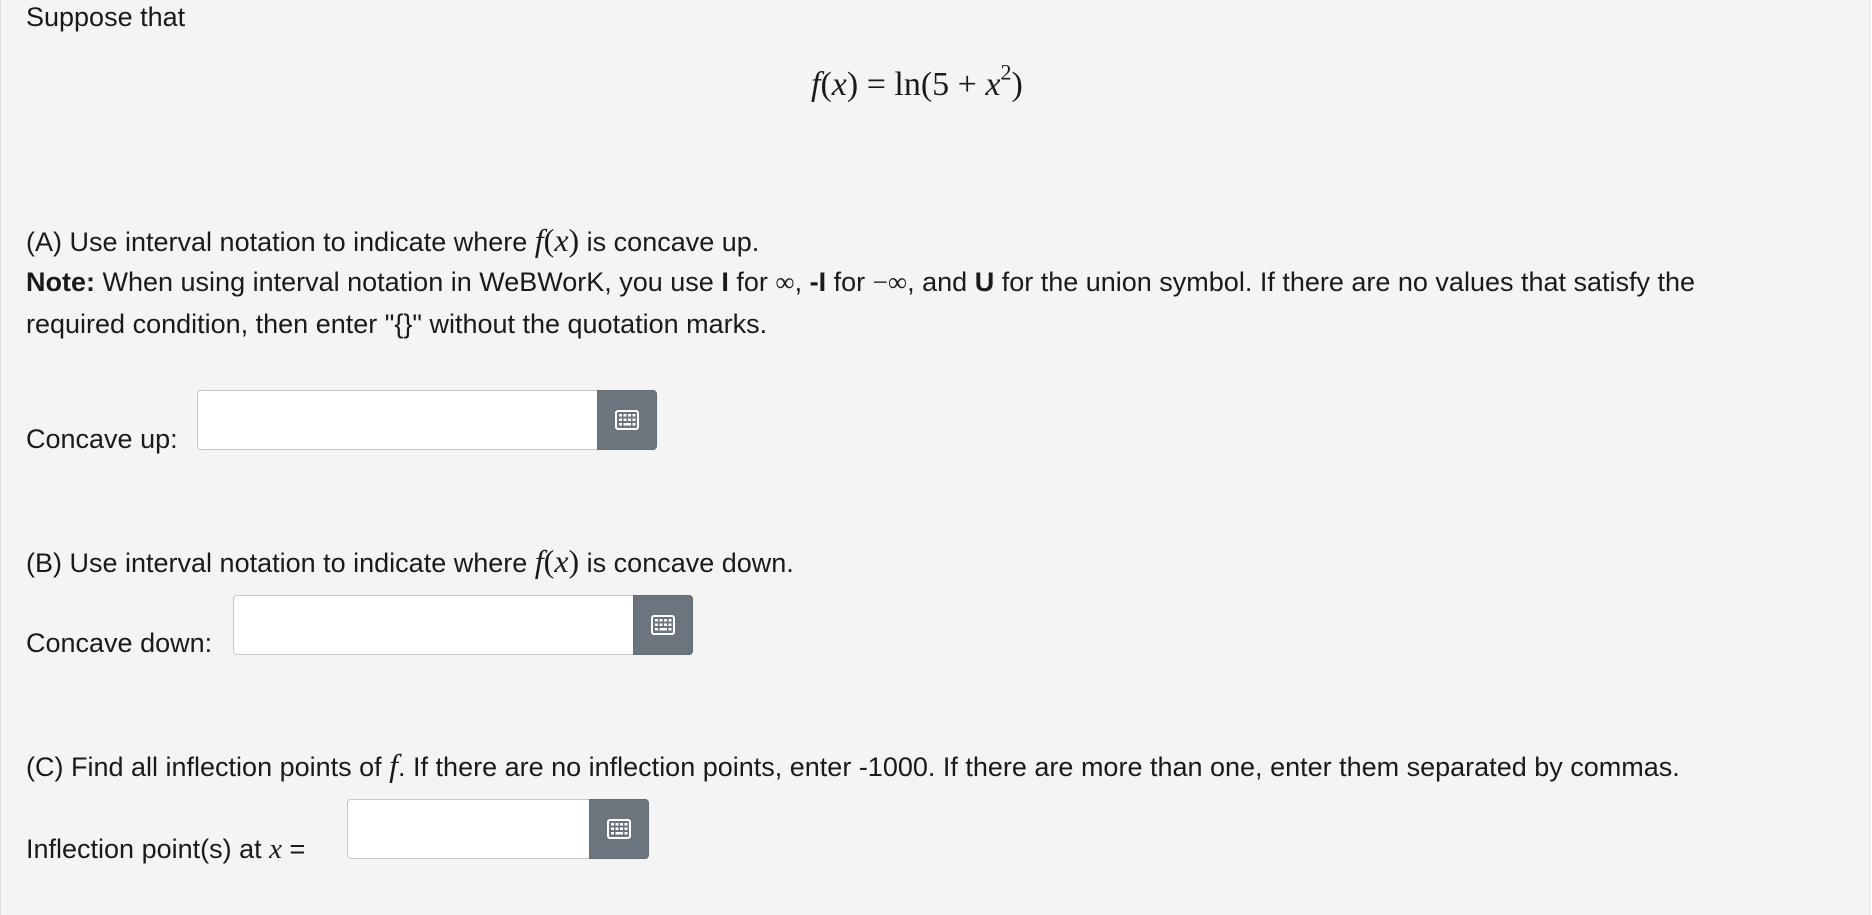  I want to click on inflection-point-palette-button, so click(619, 829).